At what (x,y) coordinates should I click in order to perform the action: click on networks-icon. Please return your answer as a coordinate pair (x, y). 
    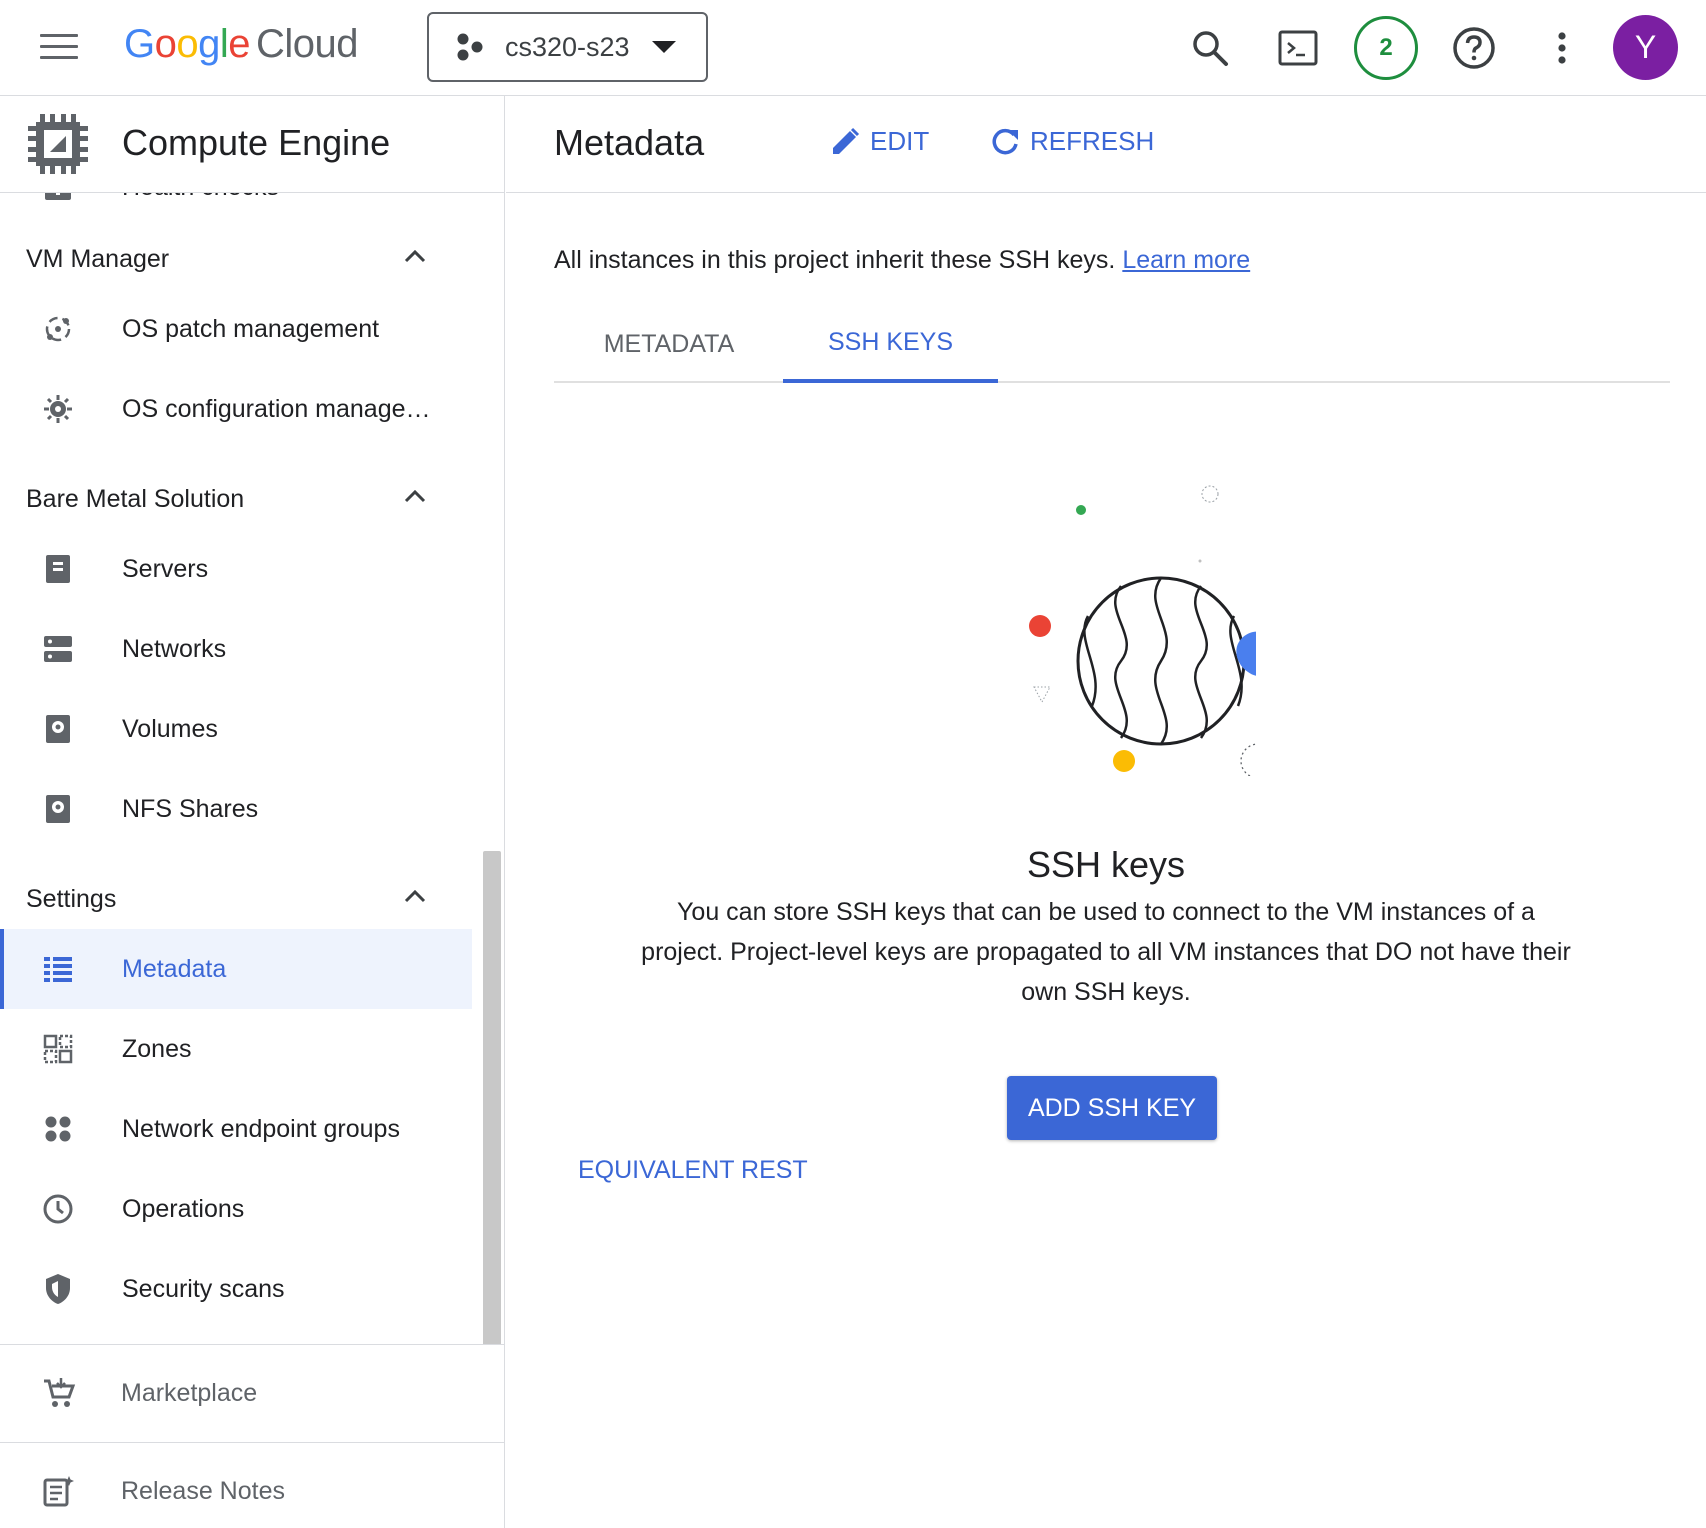
    Looking at the image, I should click on (58, 649).